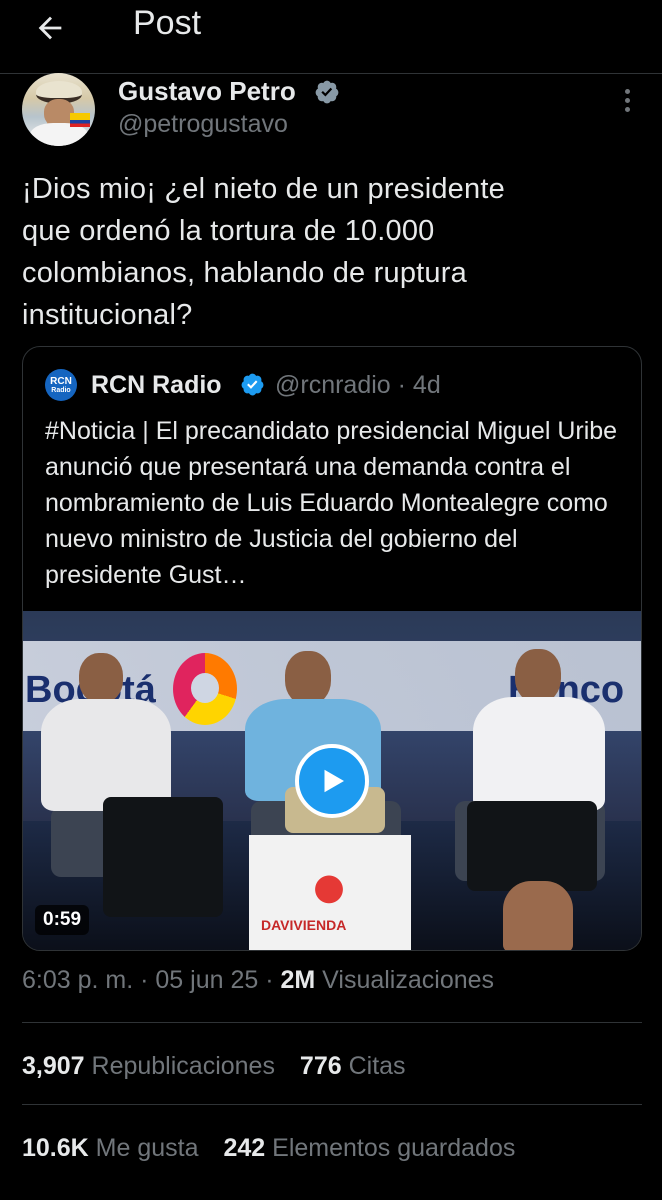  I want to click on arrow-left-icon, so click(50, 28).